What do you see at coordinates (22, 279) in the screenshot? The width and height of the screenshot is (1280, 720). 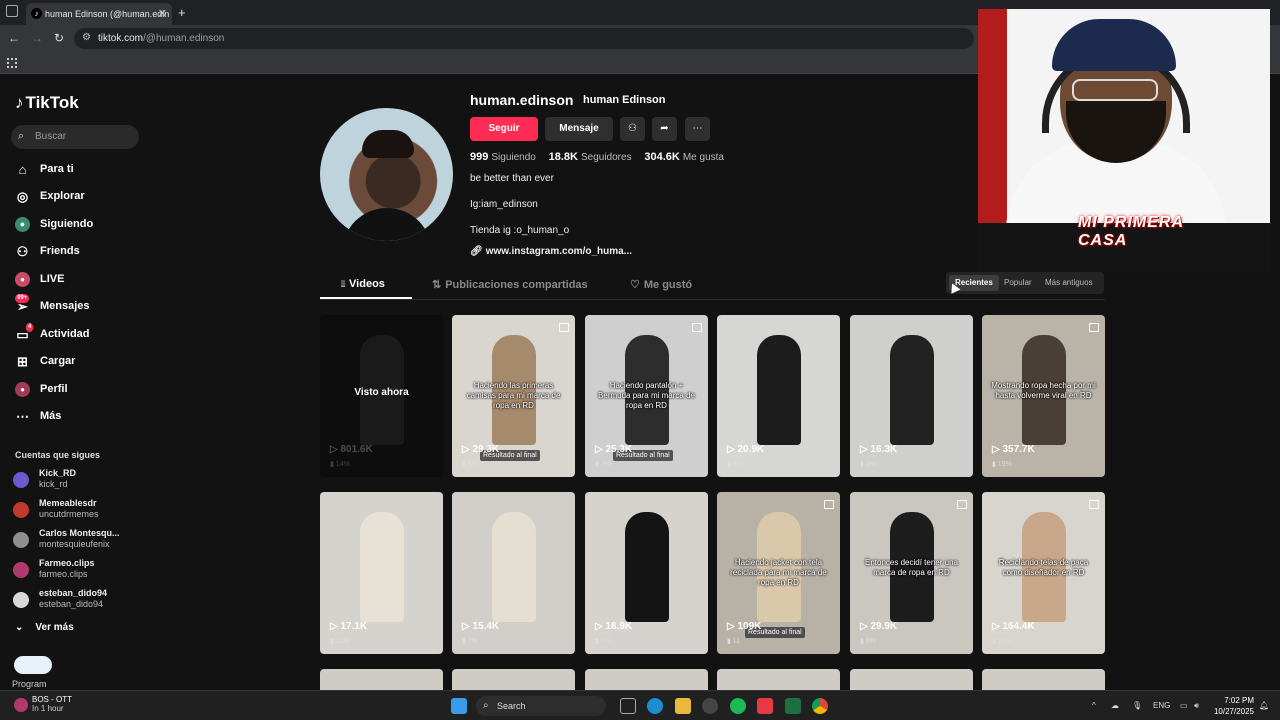 I see `live-icon: ●` at bounding box center [22, 279].